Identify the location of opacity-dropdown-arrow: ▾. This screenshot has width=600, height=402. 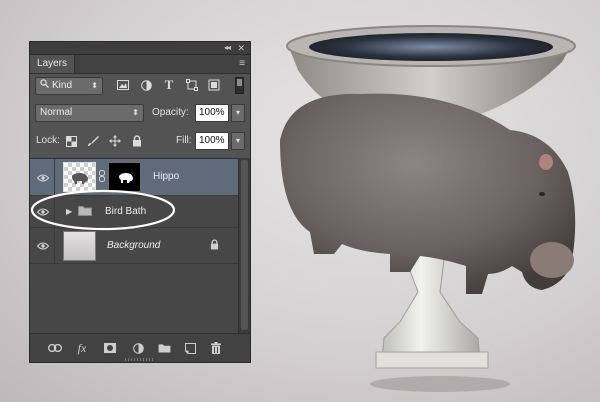
(238, 113).